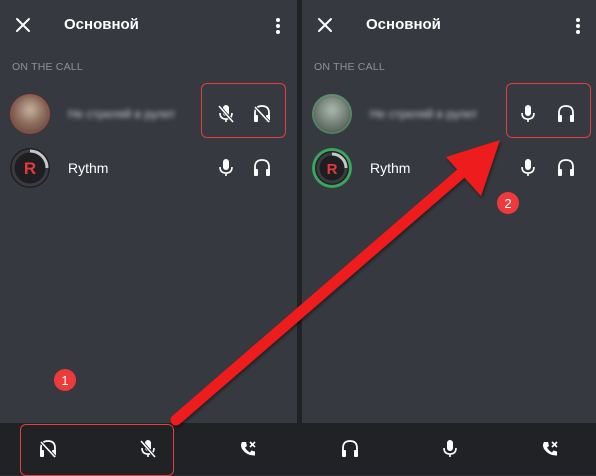 The height and width of the screenshot is (476, 596). Describe the element at coordinates (65, 380) in the screenshot. I see `step-badge: 1` at that location.